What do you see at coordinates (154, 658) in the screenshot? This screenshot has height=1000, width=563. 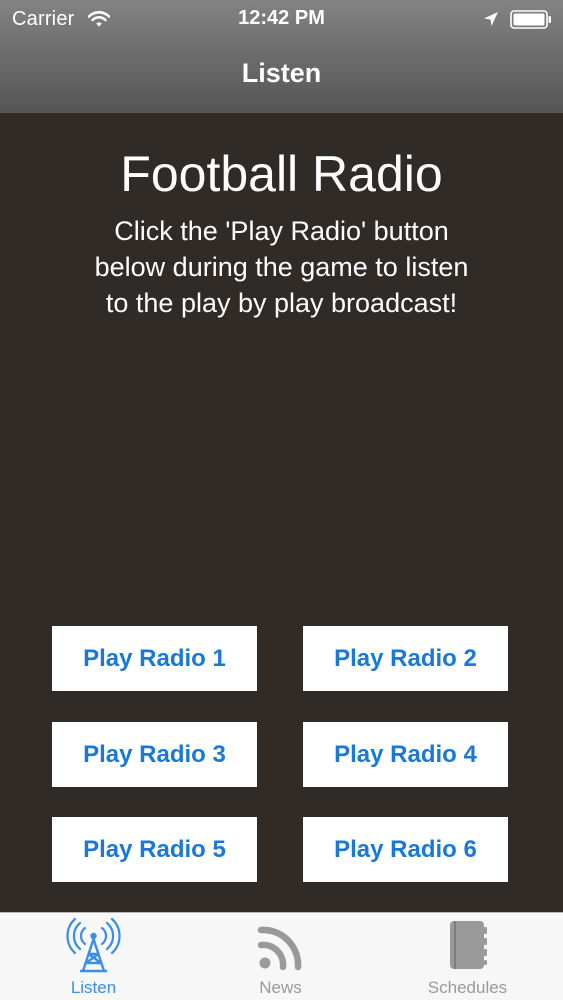 I see `play-radio-1-button: Play Radio 1` at bounding box center [154, 658].